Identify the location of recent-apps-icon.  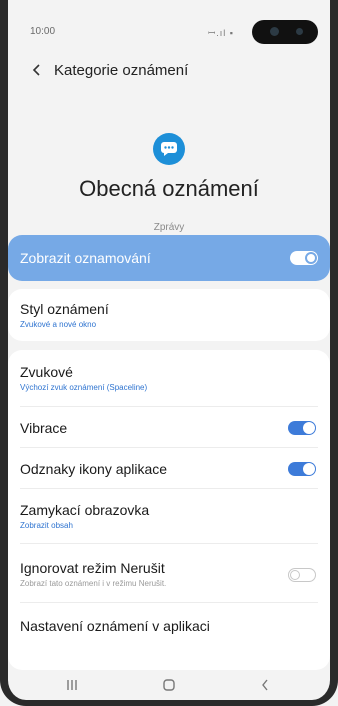
(72, 685).